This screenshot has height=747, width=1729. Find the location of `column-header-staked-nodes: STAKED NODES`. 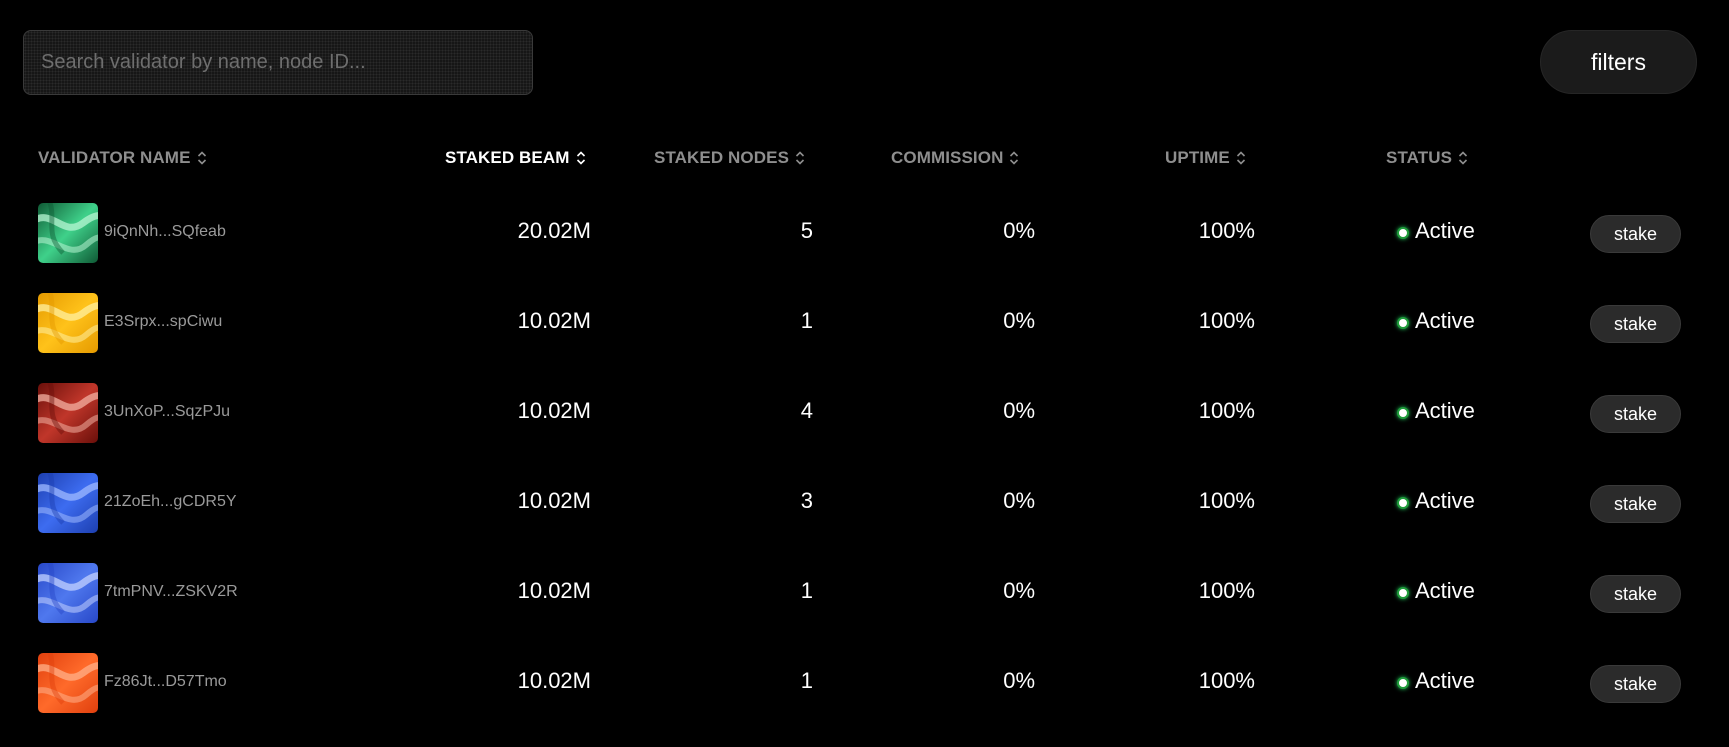

column-header-staked-nodes: STAKED NODES is located at coordinates (729, 158).